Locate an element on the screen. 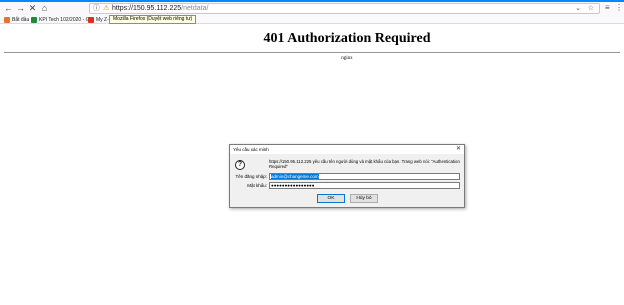 This screenshot has height=305, width=624. address-bar: ⓘ ⚠ https://150.95.112.225/netdata/ ⌄ ☆ is located at coordinates (344, 8).